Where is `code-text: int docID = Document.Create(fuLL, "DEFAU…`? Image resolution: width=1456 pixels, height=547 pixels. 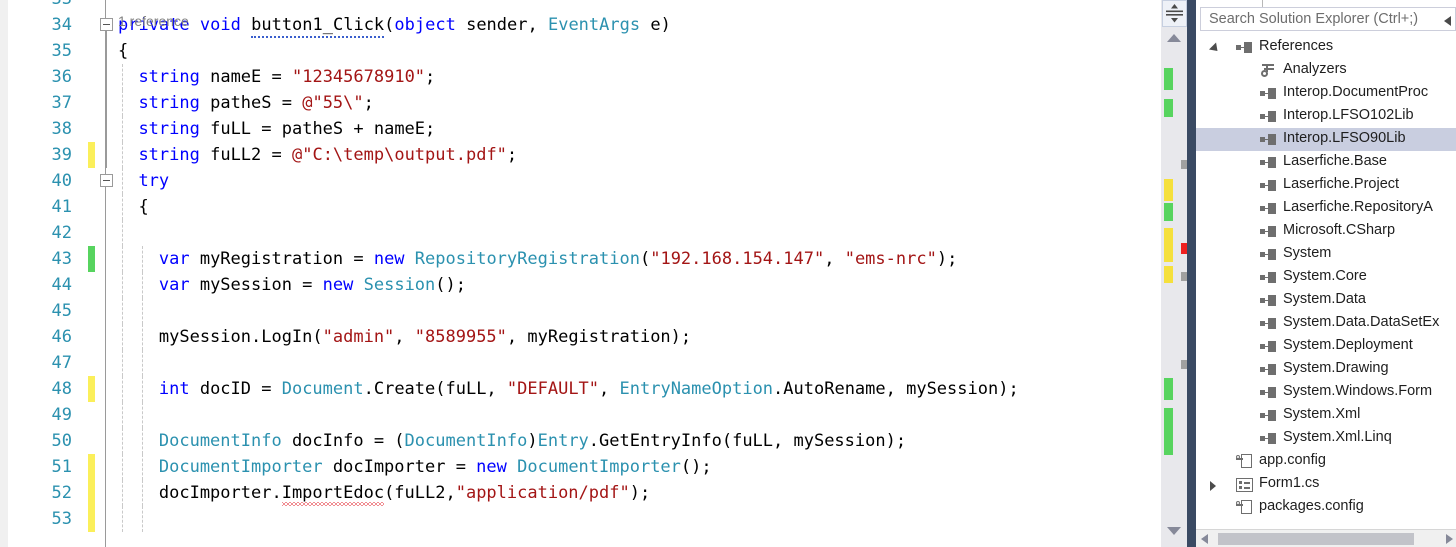
code-text: int docID = Document.Create(fuLL, "DEFAU… is located at coordinates (589, 389).